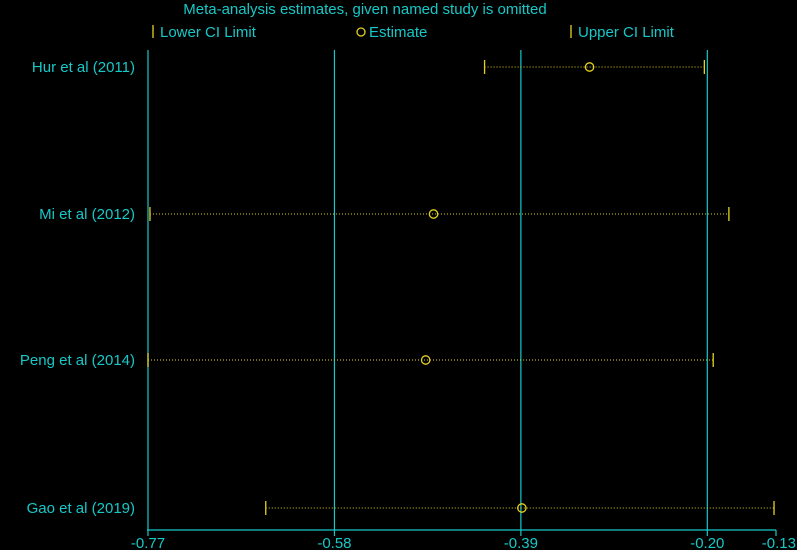  Describe the element at coordinates (521, 542) in the screenshot. I see `x-tick-label: -0.39` at that location.